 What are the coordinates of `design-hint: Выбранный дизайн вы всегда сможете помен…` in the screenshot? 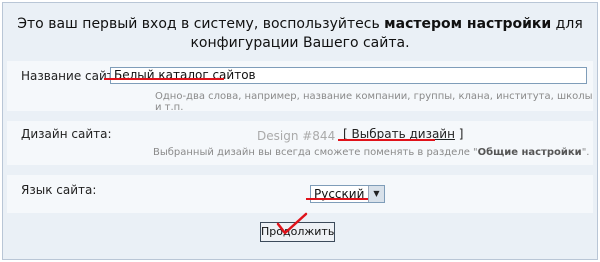 It's located at (371, 152).